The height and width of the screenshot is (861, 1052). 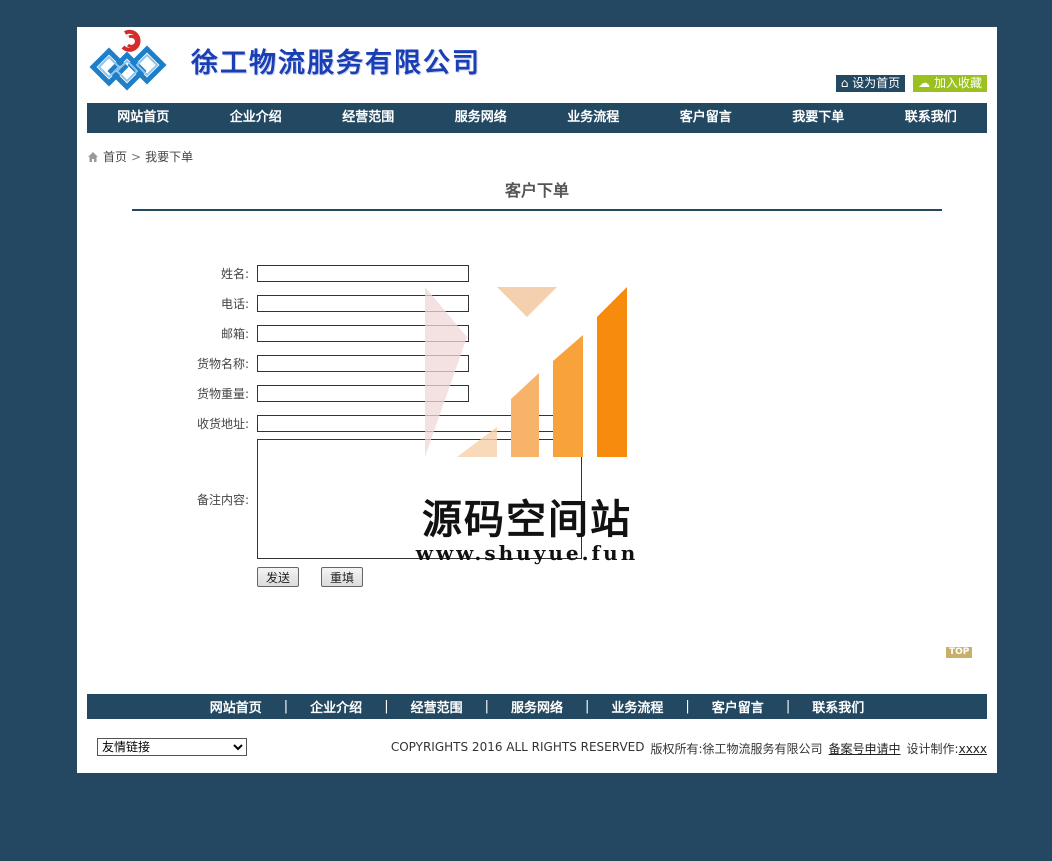 What do you see at coordinates (363, 363) in the screenshot?
I see `goods-name-input` at bounding box center [363, 363].